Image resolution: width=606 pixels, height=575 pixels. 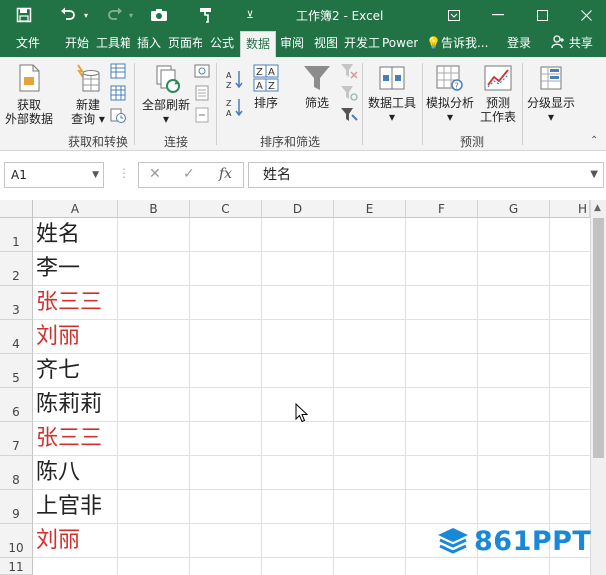 What do you see at coordinates (118, 116) in the screenshot?
I see `recent-sources-icon` at bounding box center [118, 116].